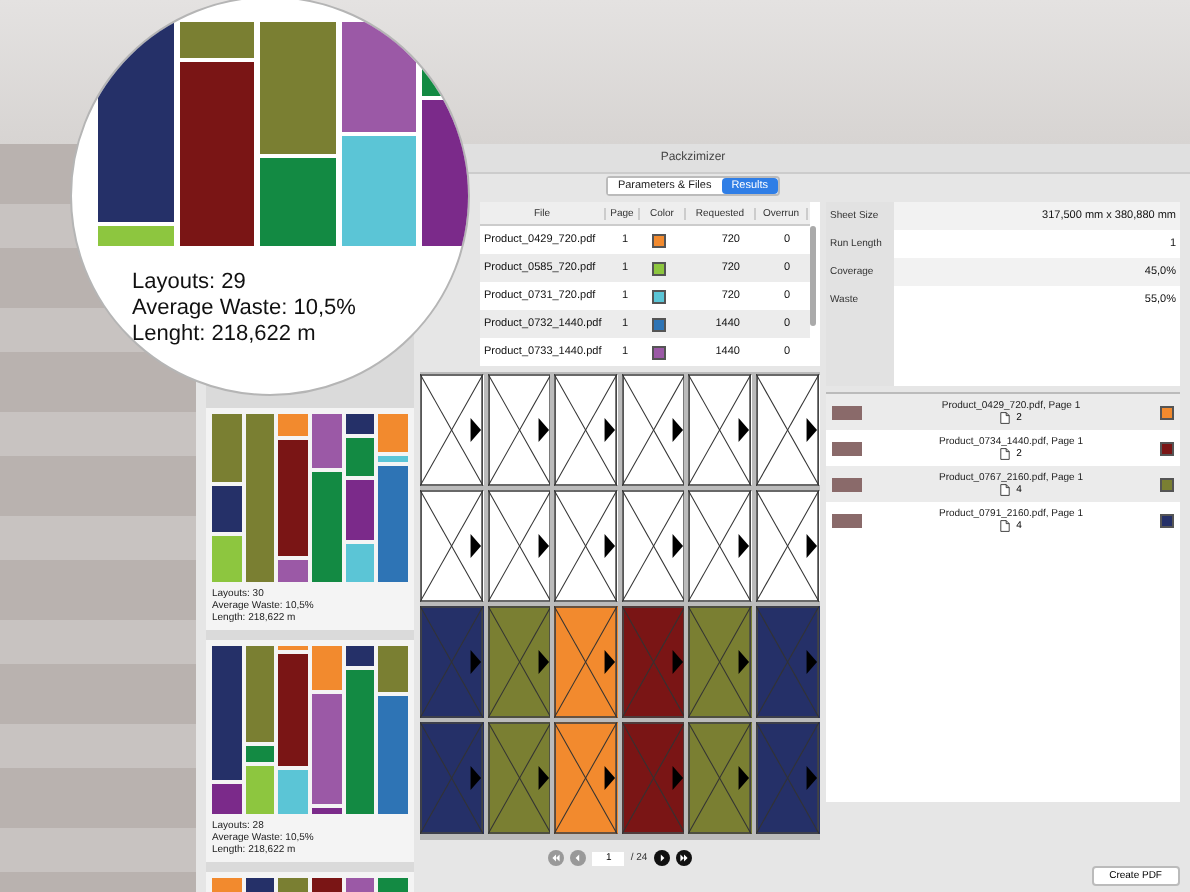  I want to click on scrollbar, so click(813, 276).